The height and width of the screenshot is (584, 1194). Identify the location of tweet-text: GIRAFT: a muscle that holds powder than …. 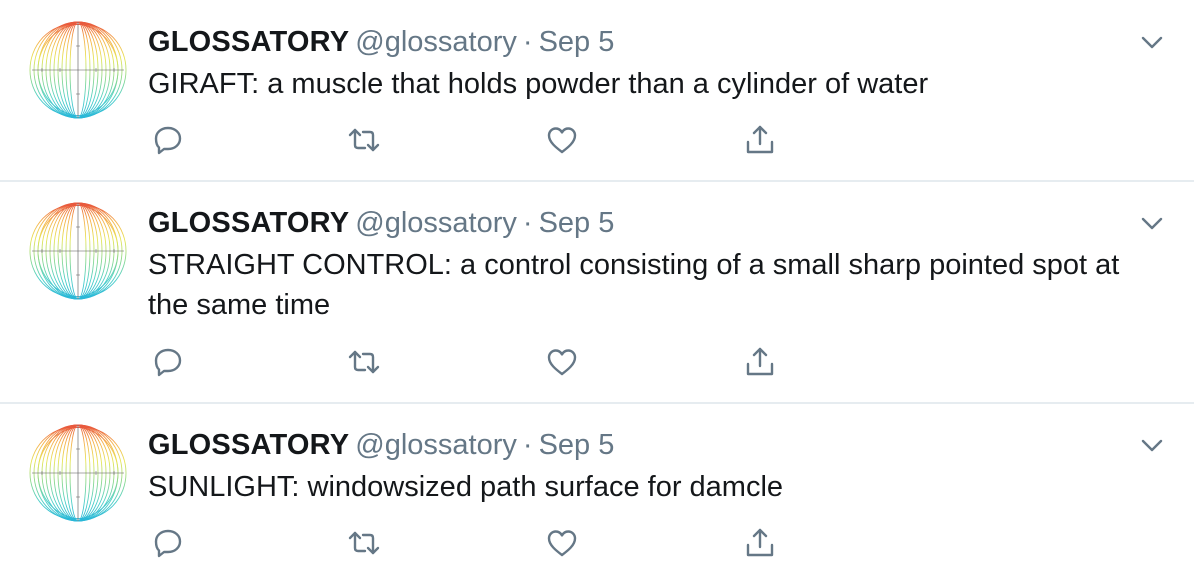
(538, 84).